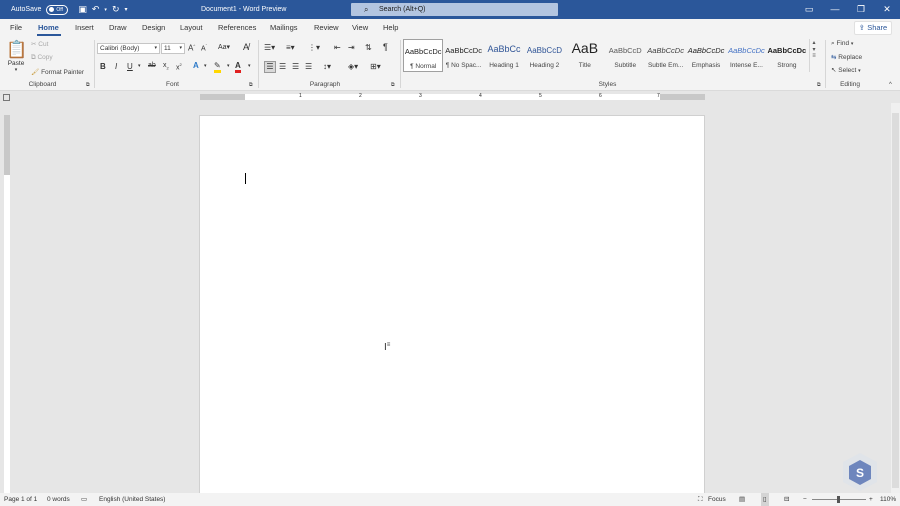 The width and height of the screenshot is (900, 506). What do you see at coordinates (282, 66) in the screenshot?
I see `align-center-icon: ☰` at bounding box center [282, 66].